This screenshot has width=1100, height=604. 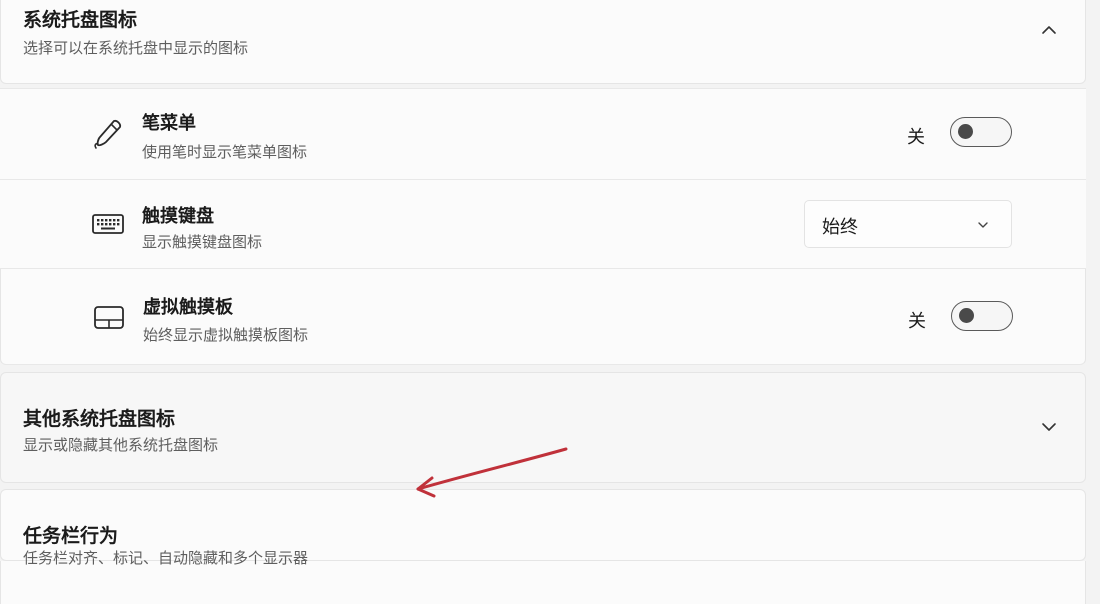 I want to click on touchpad-icon, so click(x=109, y=318).